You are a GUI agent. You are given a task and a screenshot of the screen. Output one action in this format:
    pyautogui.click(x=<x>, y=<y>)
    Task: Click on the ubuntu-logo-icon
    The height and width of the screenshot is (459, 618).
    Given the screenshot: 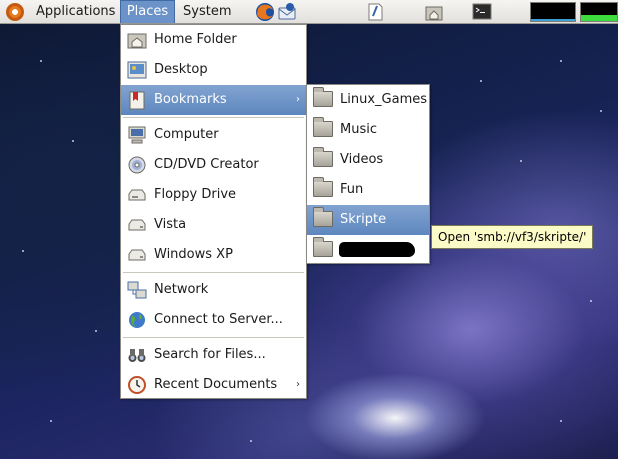 What is the action you would take?
    pyautogui.click(x=15, y=12)
    